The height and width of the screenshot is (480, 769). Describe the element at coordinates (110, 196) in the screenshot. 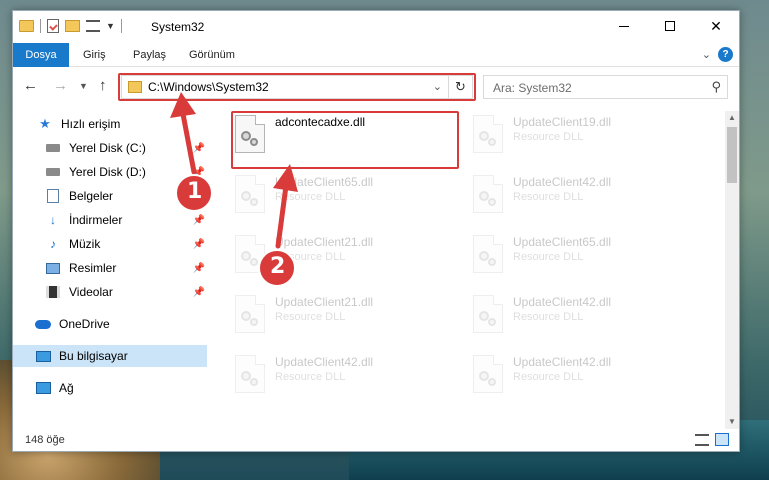

I see `sidebar-item-documents: Belgeler 📌` at that location.